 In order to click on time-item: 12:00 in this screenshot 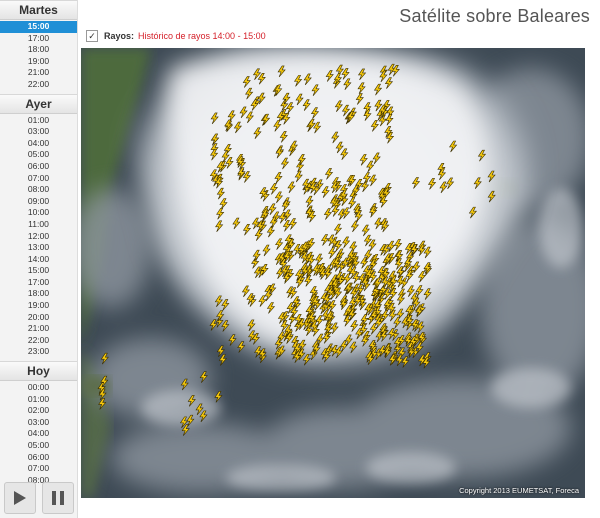, I will do `click(38, 237)`.